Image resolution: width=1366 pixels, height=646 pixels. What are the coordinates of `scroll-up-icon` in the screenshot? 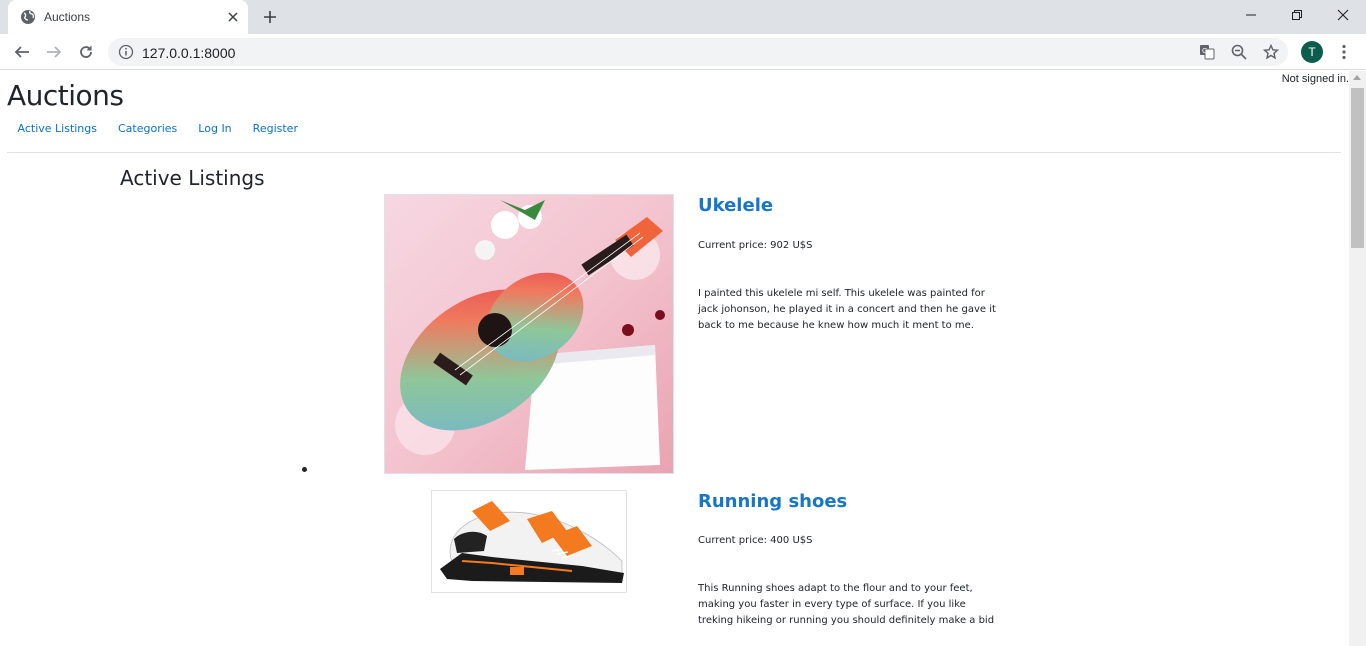 It's located at (1357, 77).